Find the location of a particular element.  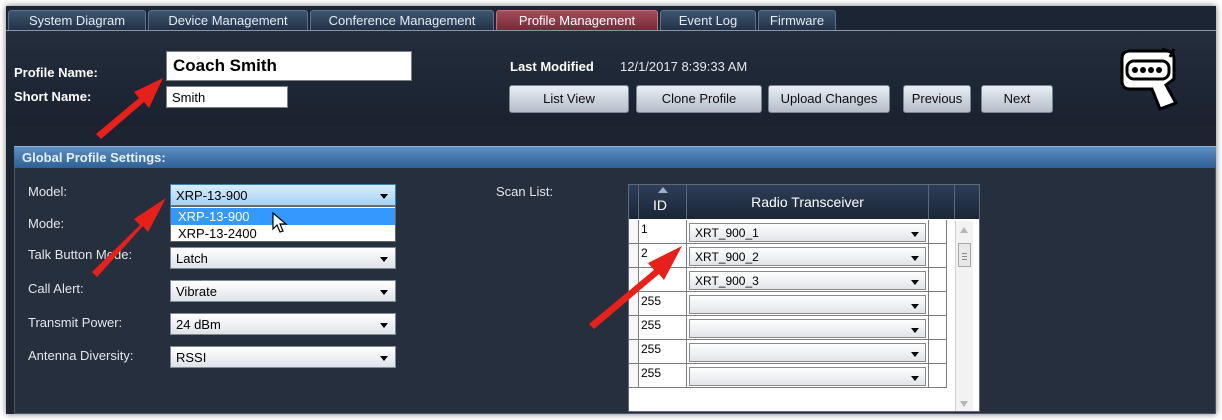

grid-scrollbar is located at coordinates (964, 316).